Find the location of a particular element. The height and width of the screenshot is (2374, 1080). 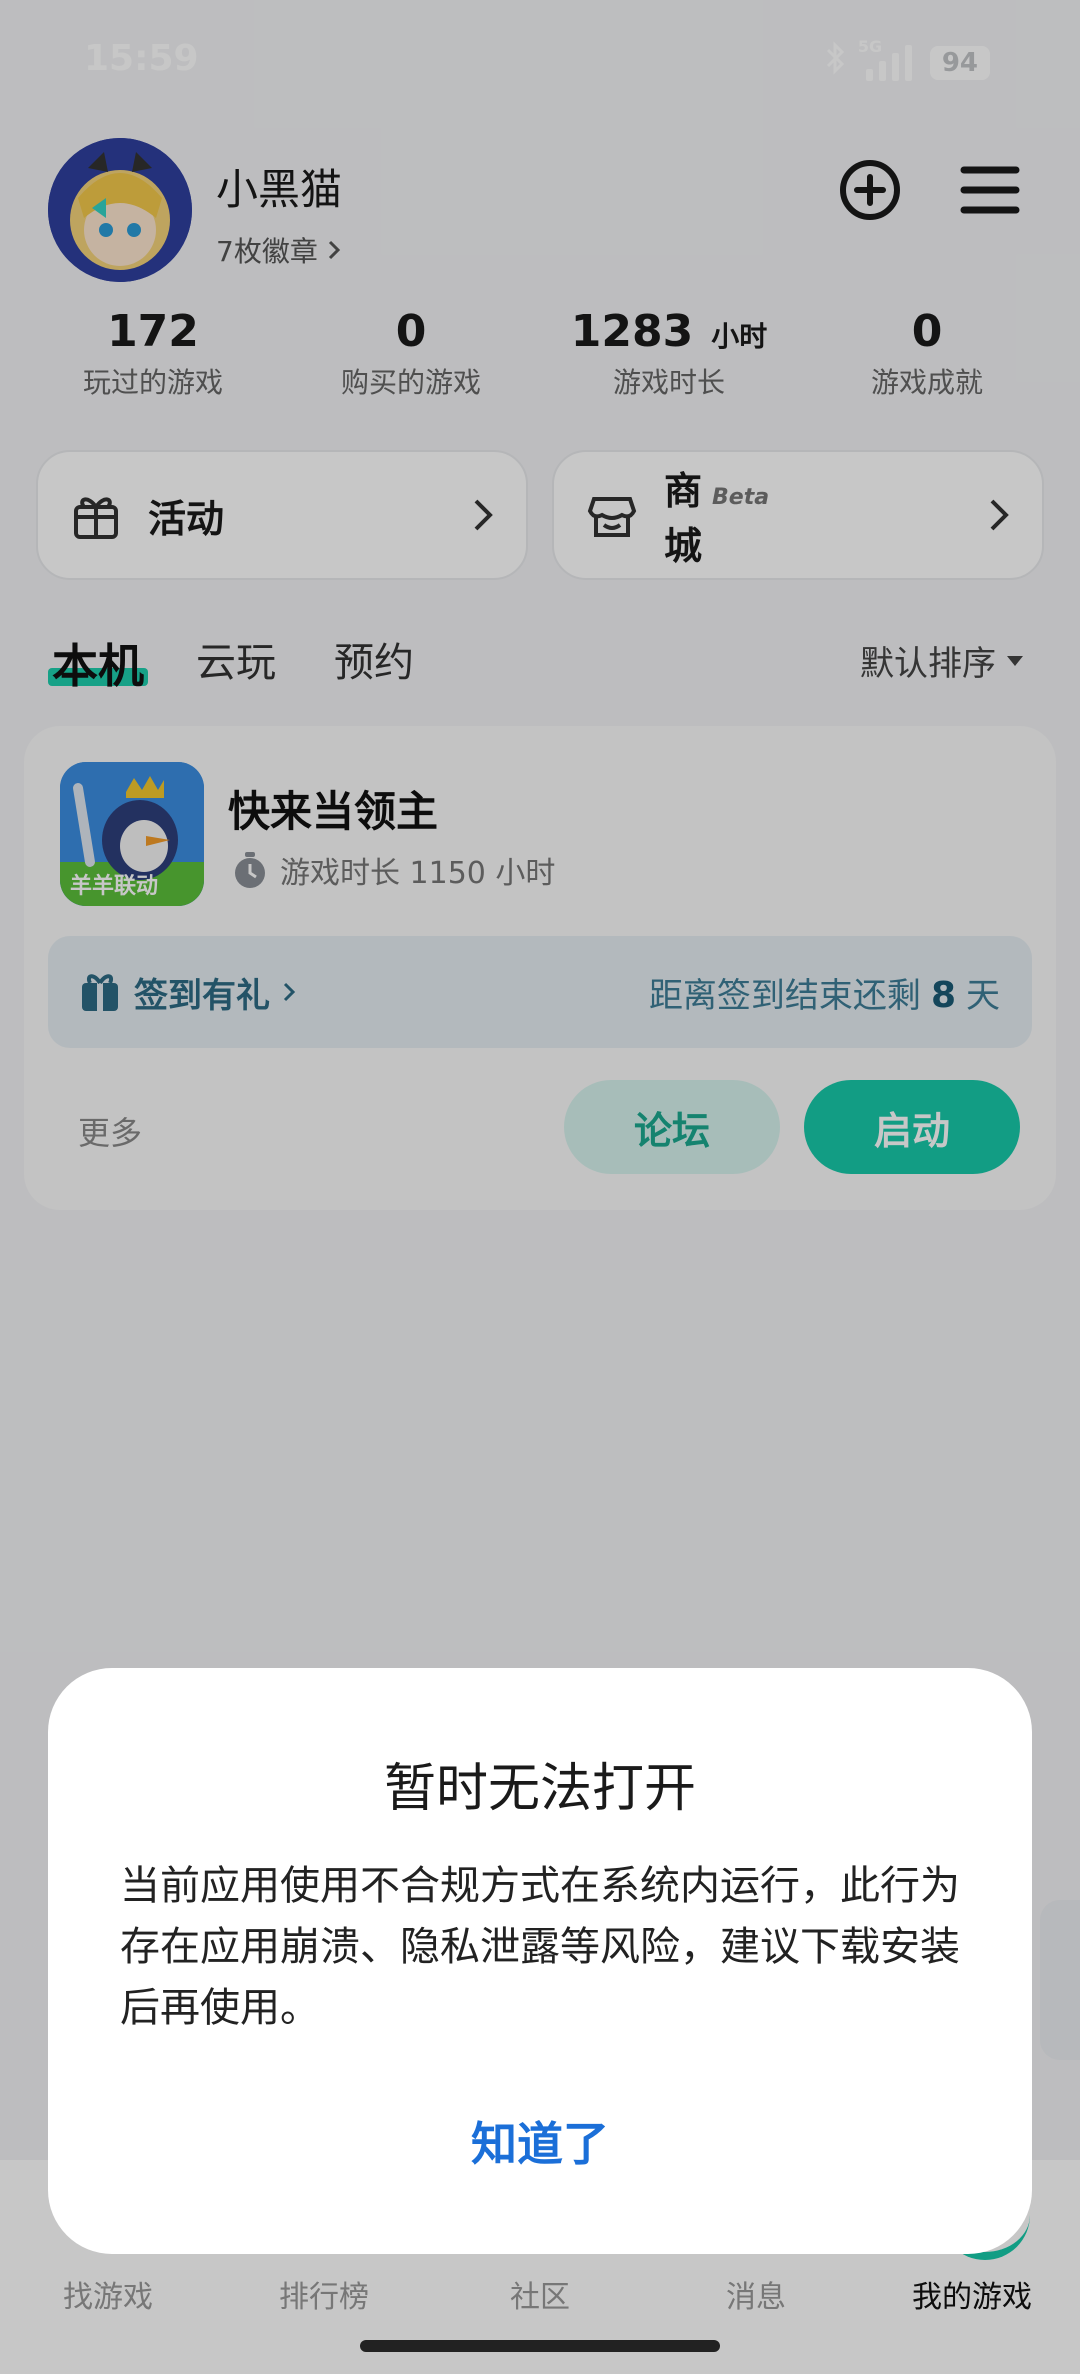

home-indicator is located at coordinates (540, 2346).